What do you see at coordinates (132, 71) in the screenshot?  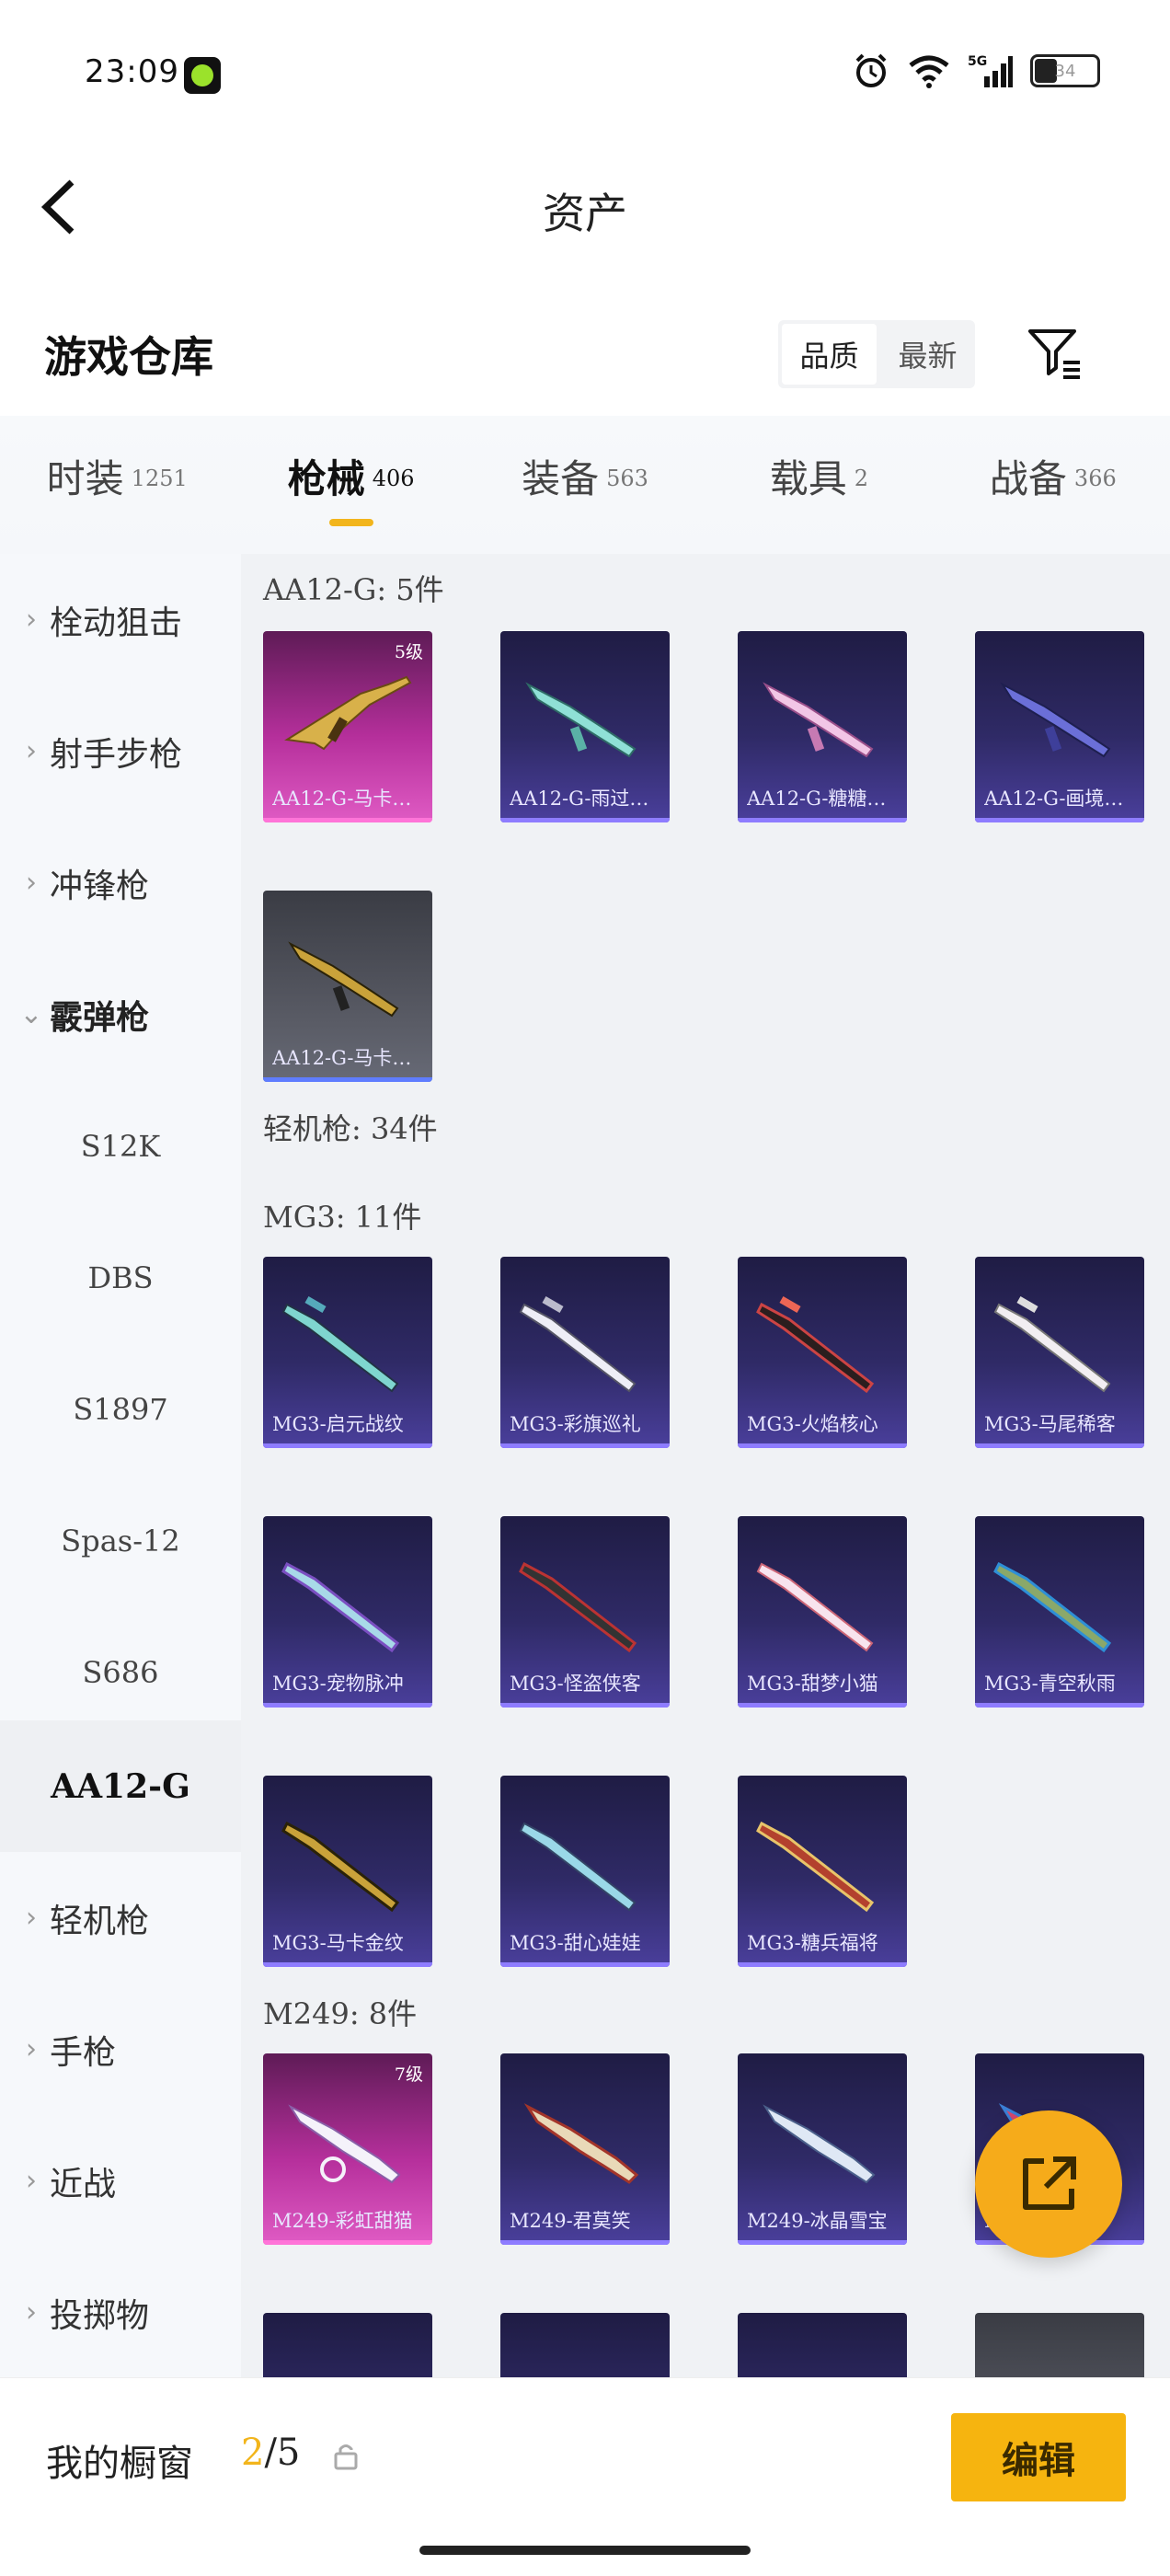 I see `status-time: 23:09` at bounding box center [132, 71].